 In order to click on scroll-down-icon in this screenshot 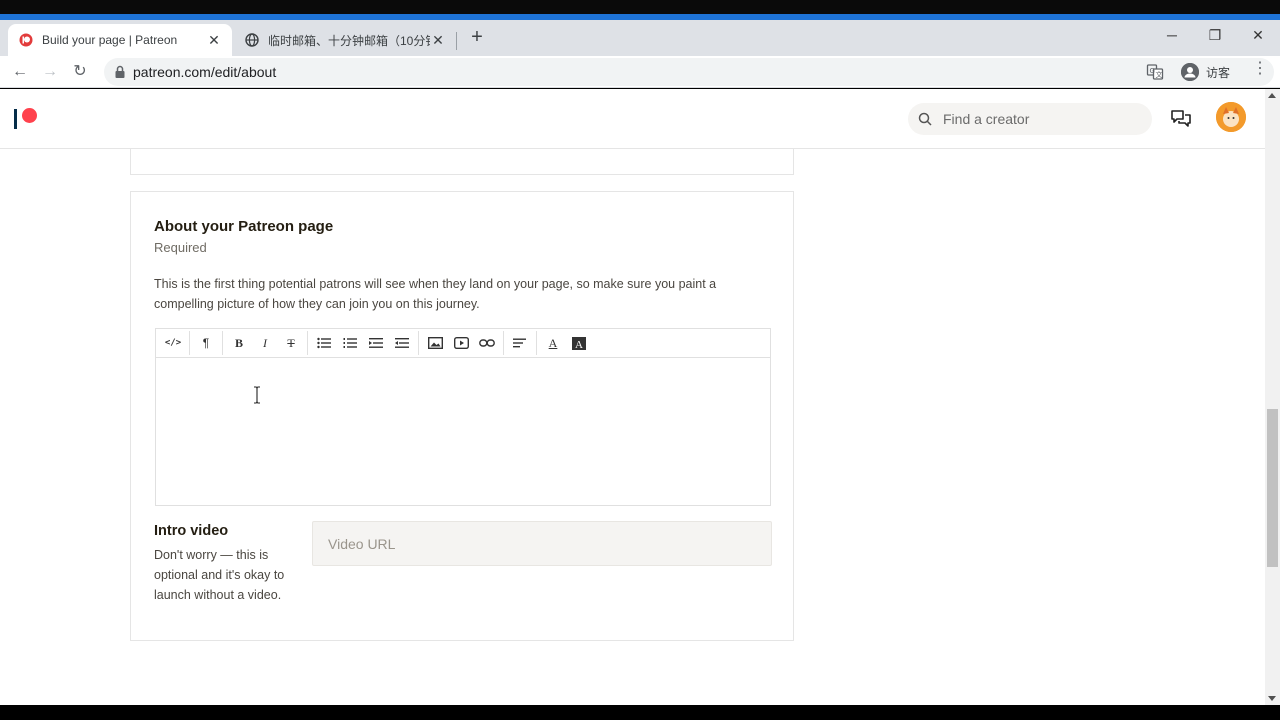, I will do `click(1272, 698)`.